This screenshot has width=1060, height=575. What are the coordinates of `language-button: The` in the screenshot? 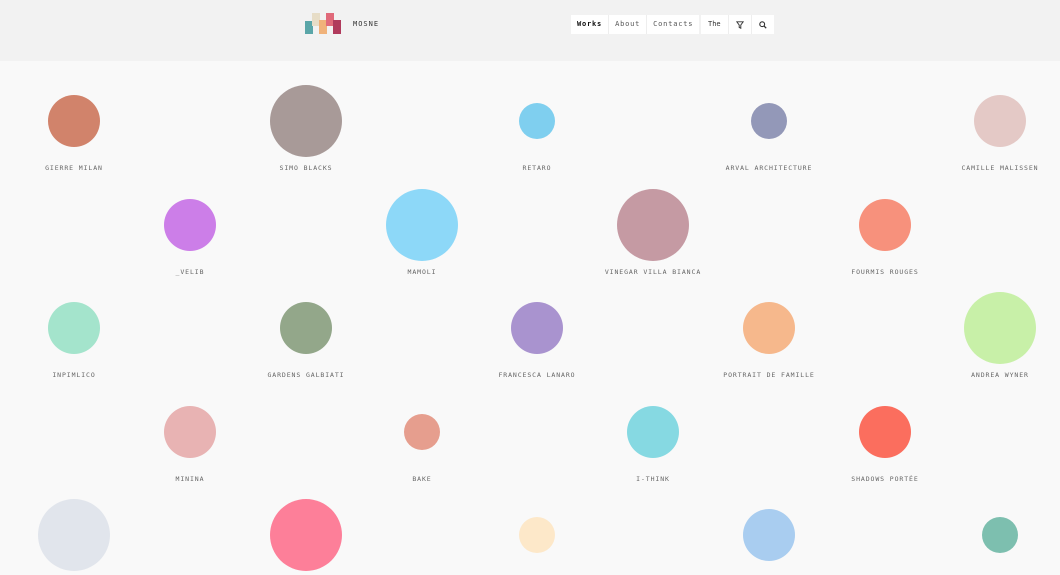 It's located at (715, 24).